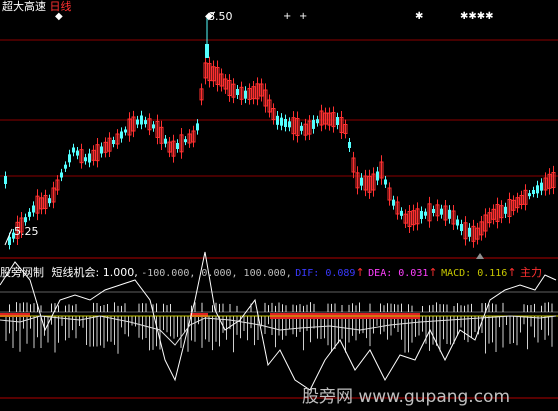 Image resolution: width=558 pixels, height=411 pixels. Describe the element at coordinates (480, 256) in the screenshot. I see `triangle-marker` at that location.